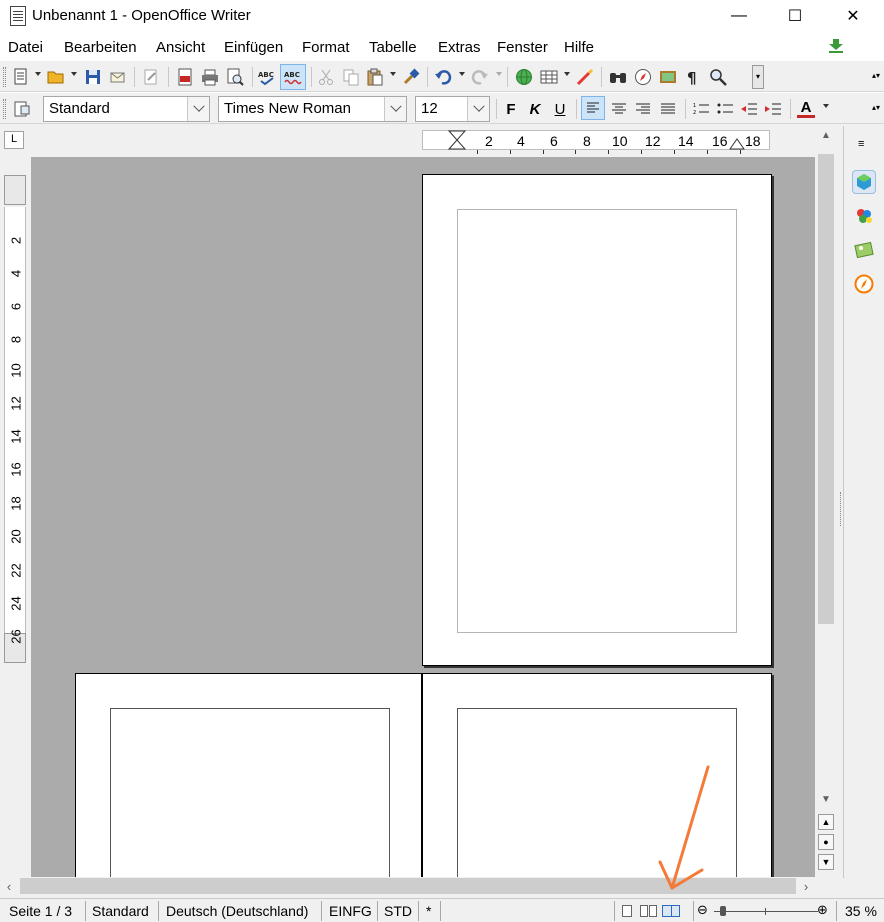 This screenshot has height=922, width=884. I want to click on zoom-in-icon: ⊕, so click(822, 910).